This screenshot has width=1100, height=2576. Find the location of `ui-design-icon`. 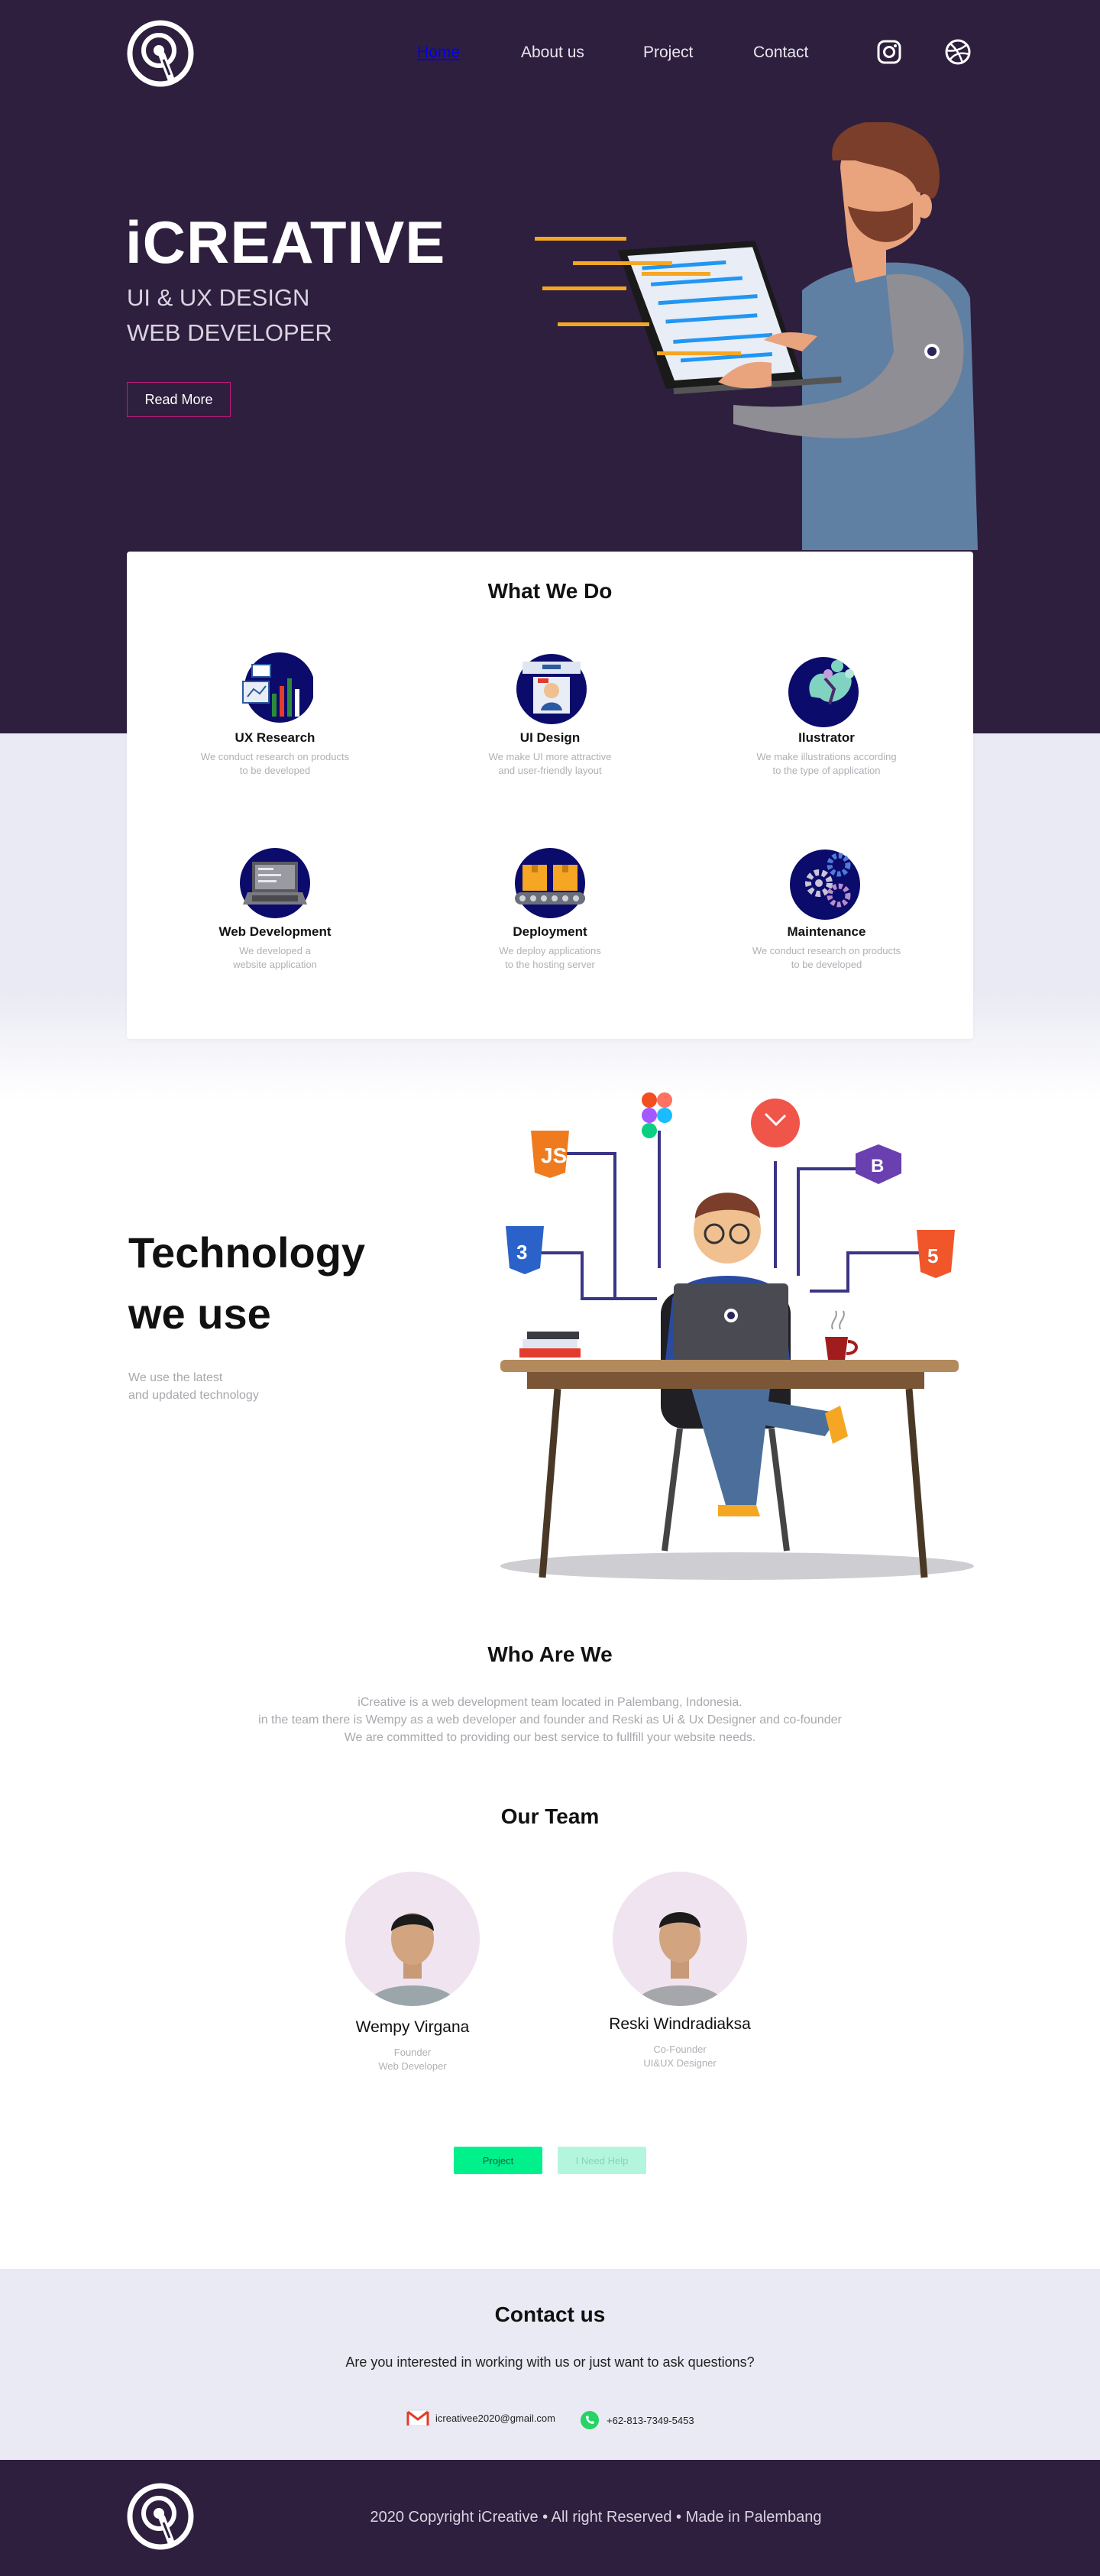

ui-design-icon is located at coordinates (551, 689).